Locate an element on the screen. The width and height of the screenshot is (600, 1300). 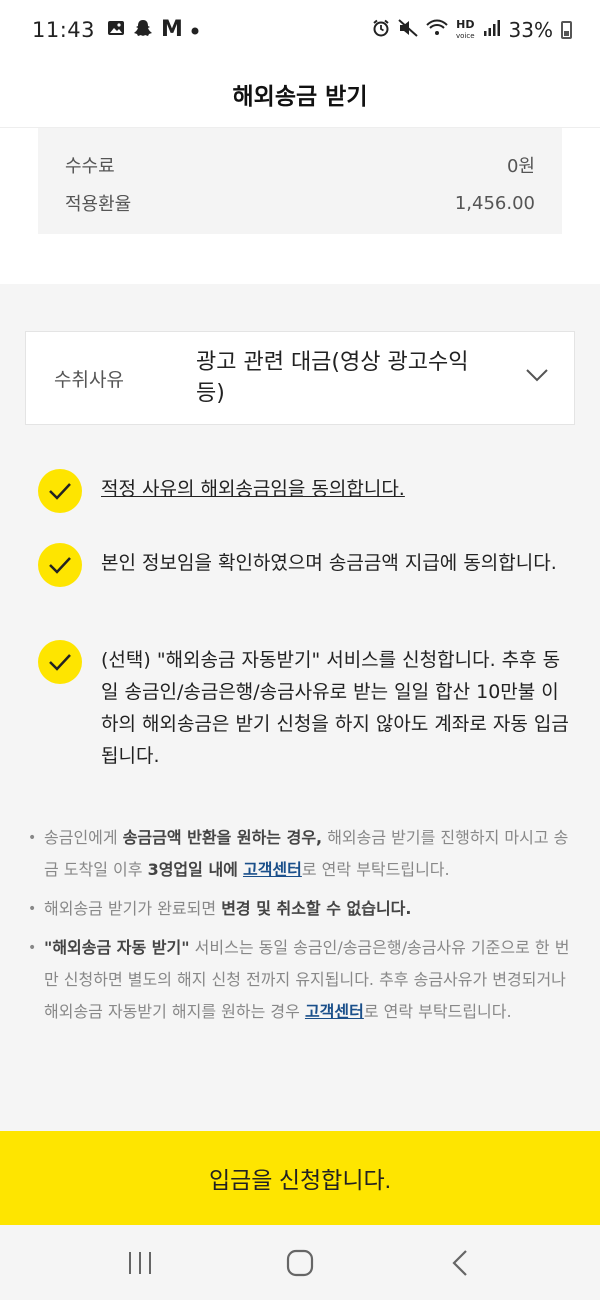
dot-icon is located at coordinates (195, 30).